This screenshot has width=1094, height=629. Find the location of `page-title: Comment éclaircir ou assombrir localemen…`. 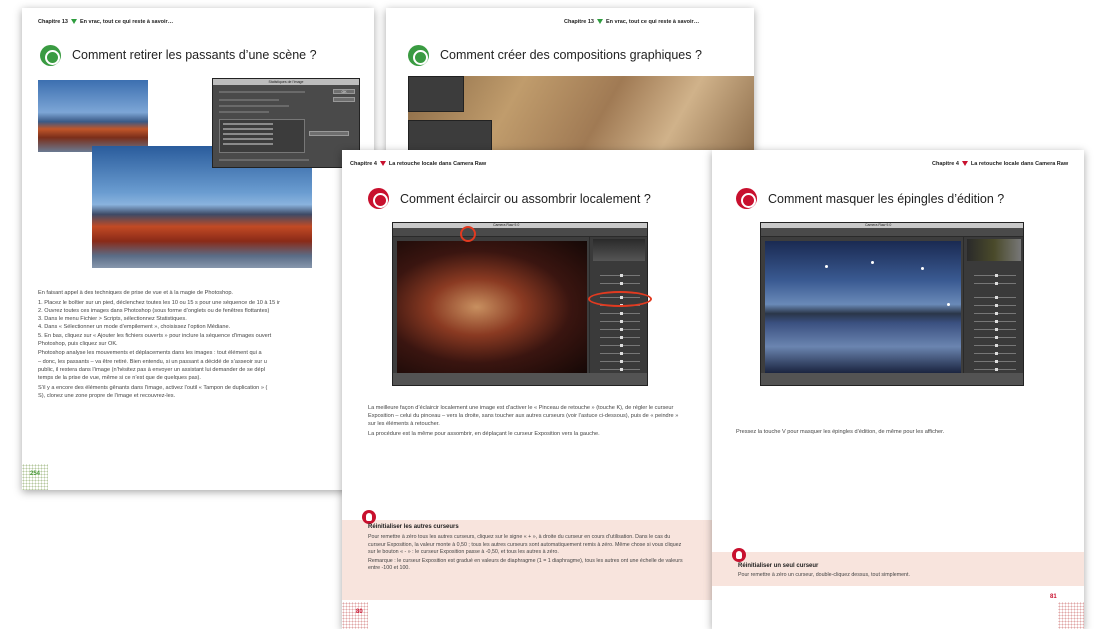

page-title: Comment éclaircir ou assombrir localemen… is located at coordinates (525, 199).